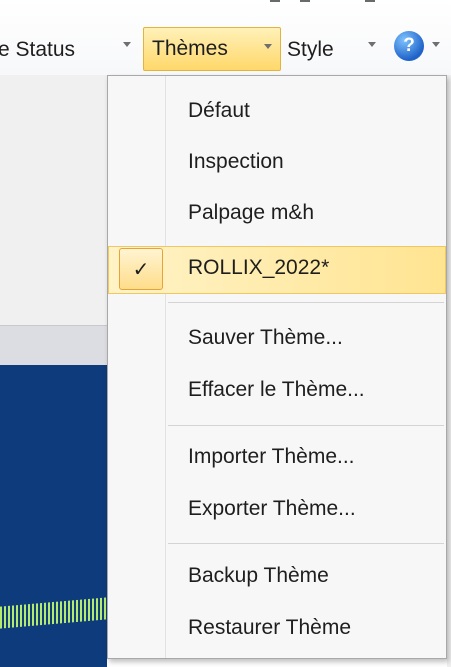 The image size is (451, 667). What do you see at coordinates (409, 46) in the screenshot?
I see `help-icon: ?` at bounding box center [409, 46].